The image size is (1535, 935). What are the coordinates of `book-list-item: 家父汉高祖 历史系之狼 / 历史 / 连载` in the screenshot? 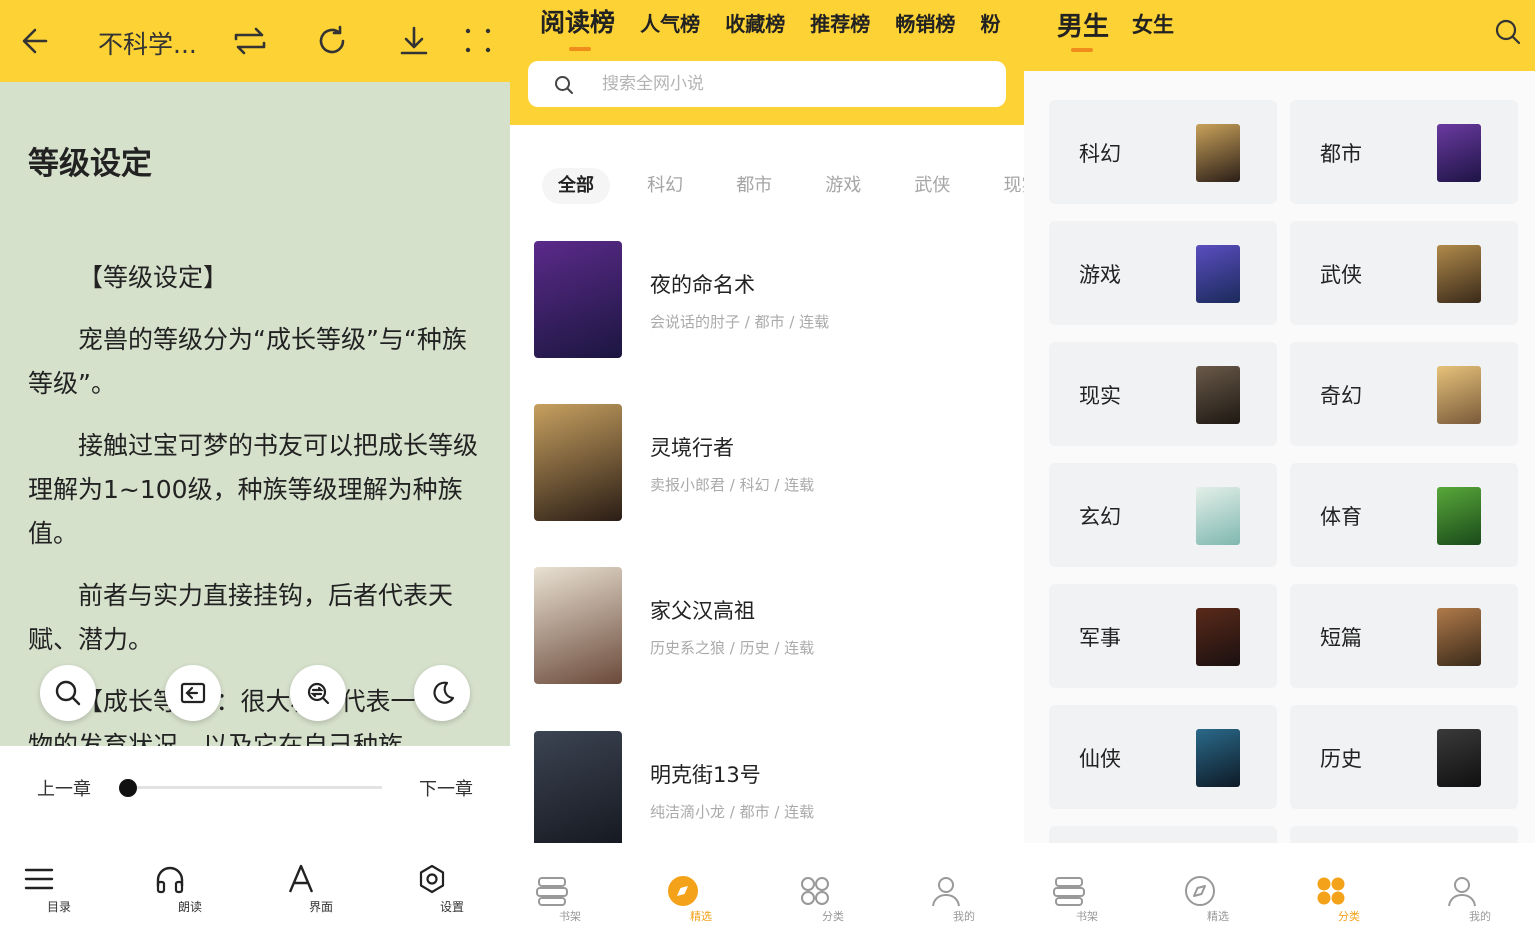 It's located at (769, 626).